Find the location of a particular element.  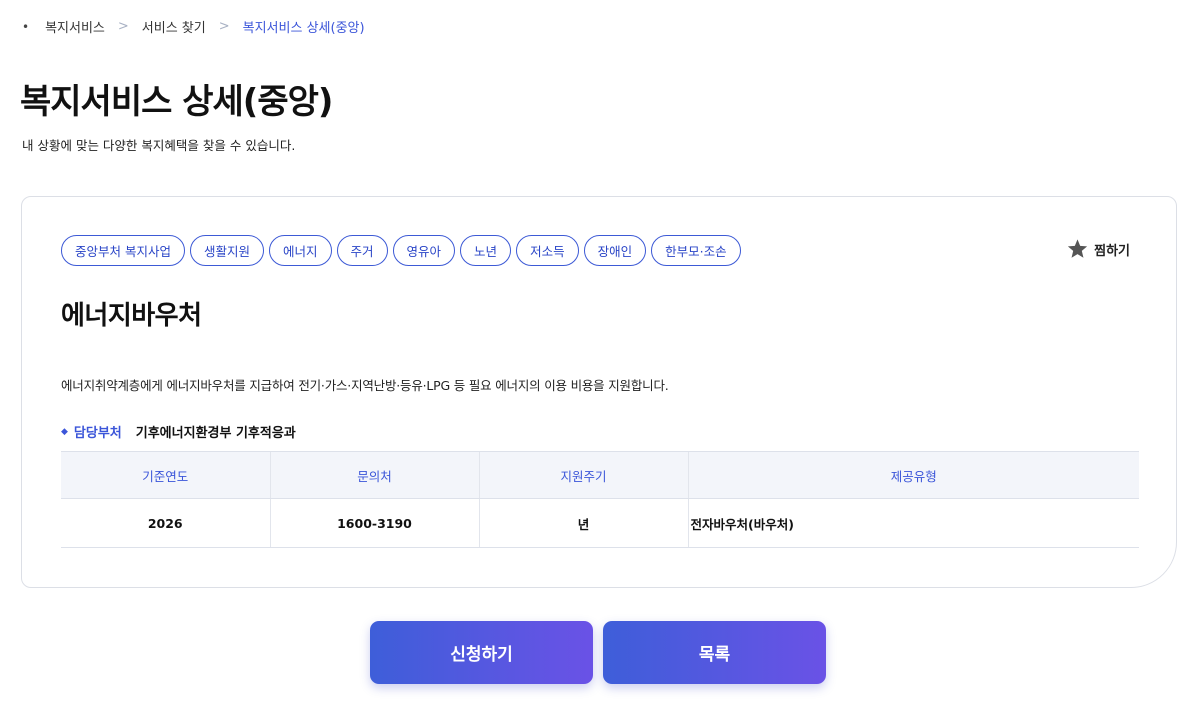

favorite-button: 찜하기 is located at coordinates (1098, 249).